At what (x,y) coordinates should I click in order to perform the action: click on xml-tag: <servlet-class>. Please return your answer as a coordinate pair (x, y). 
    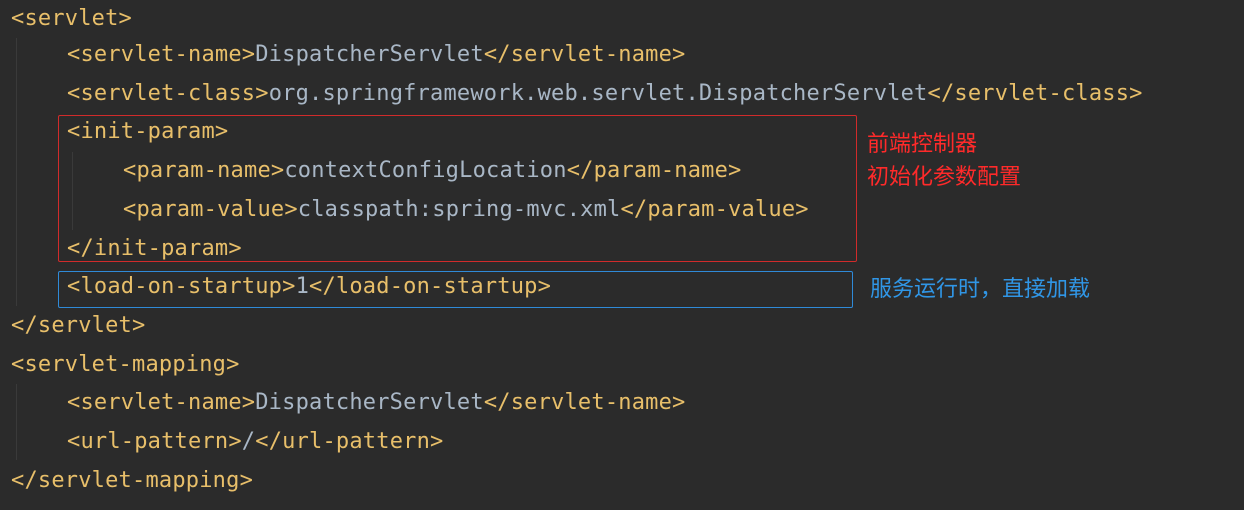
    Looking at the image, I should click on (168, 93).